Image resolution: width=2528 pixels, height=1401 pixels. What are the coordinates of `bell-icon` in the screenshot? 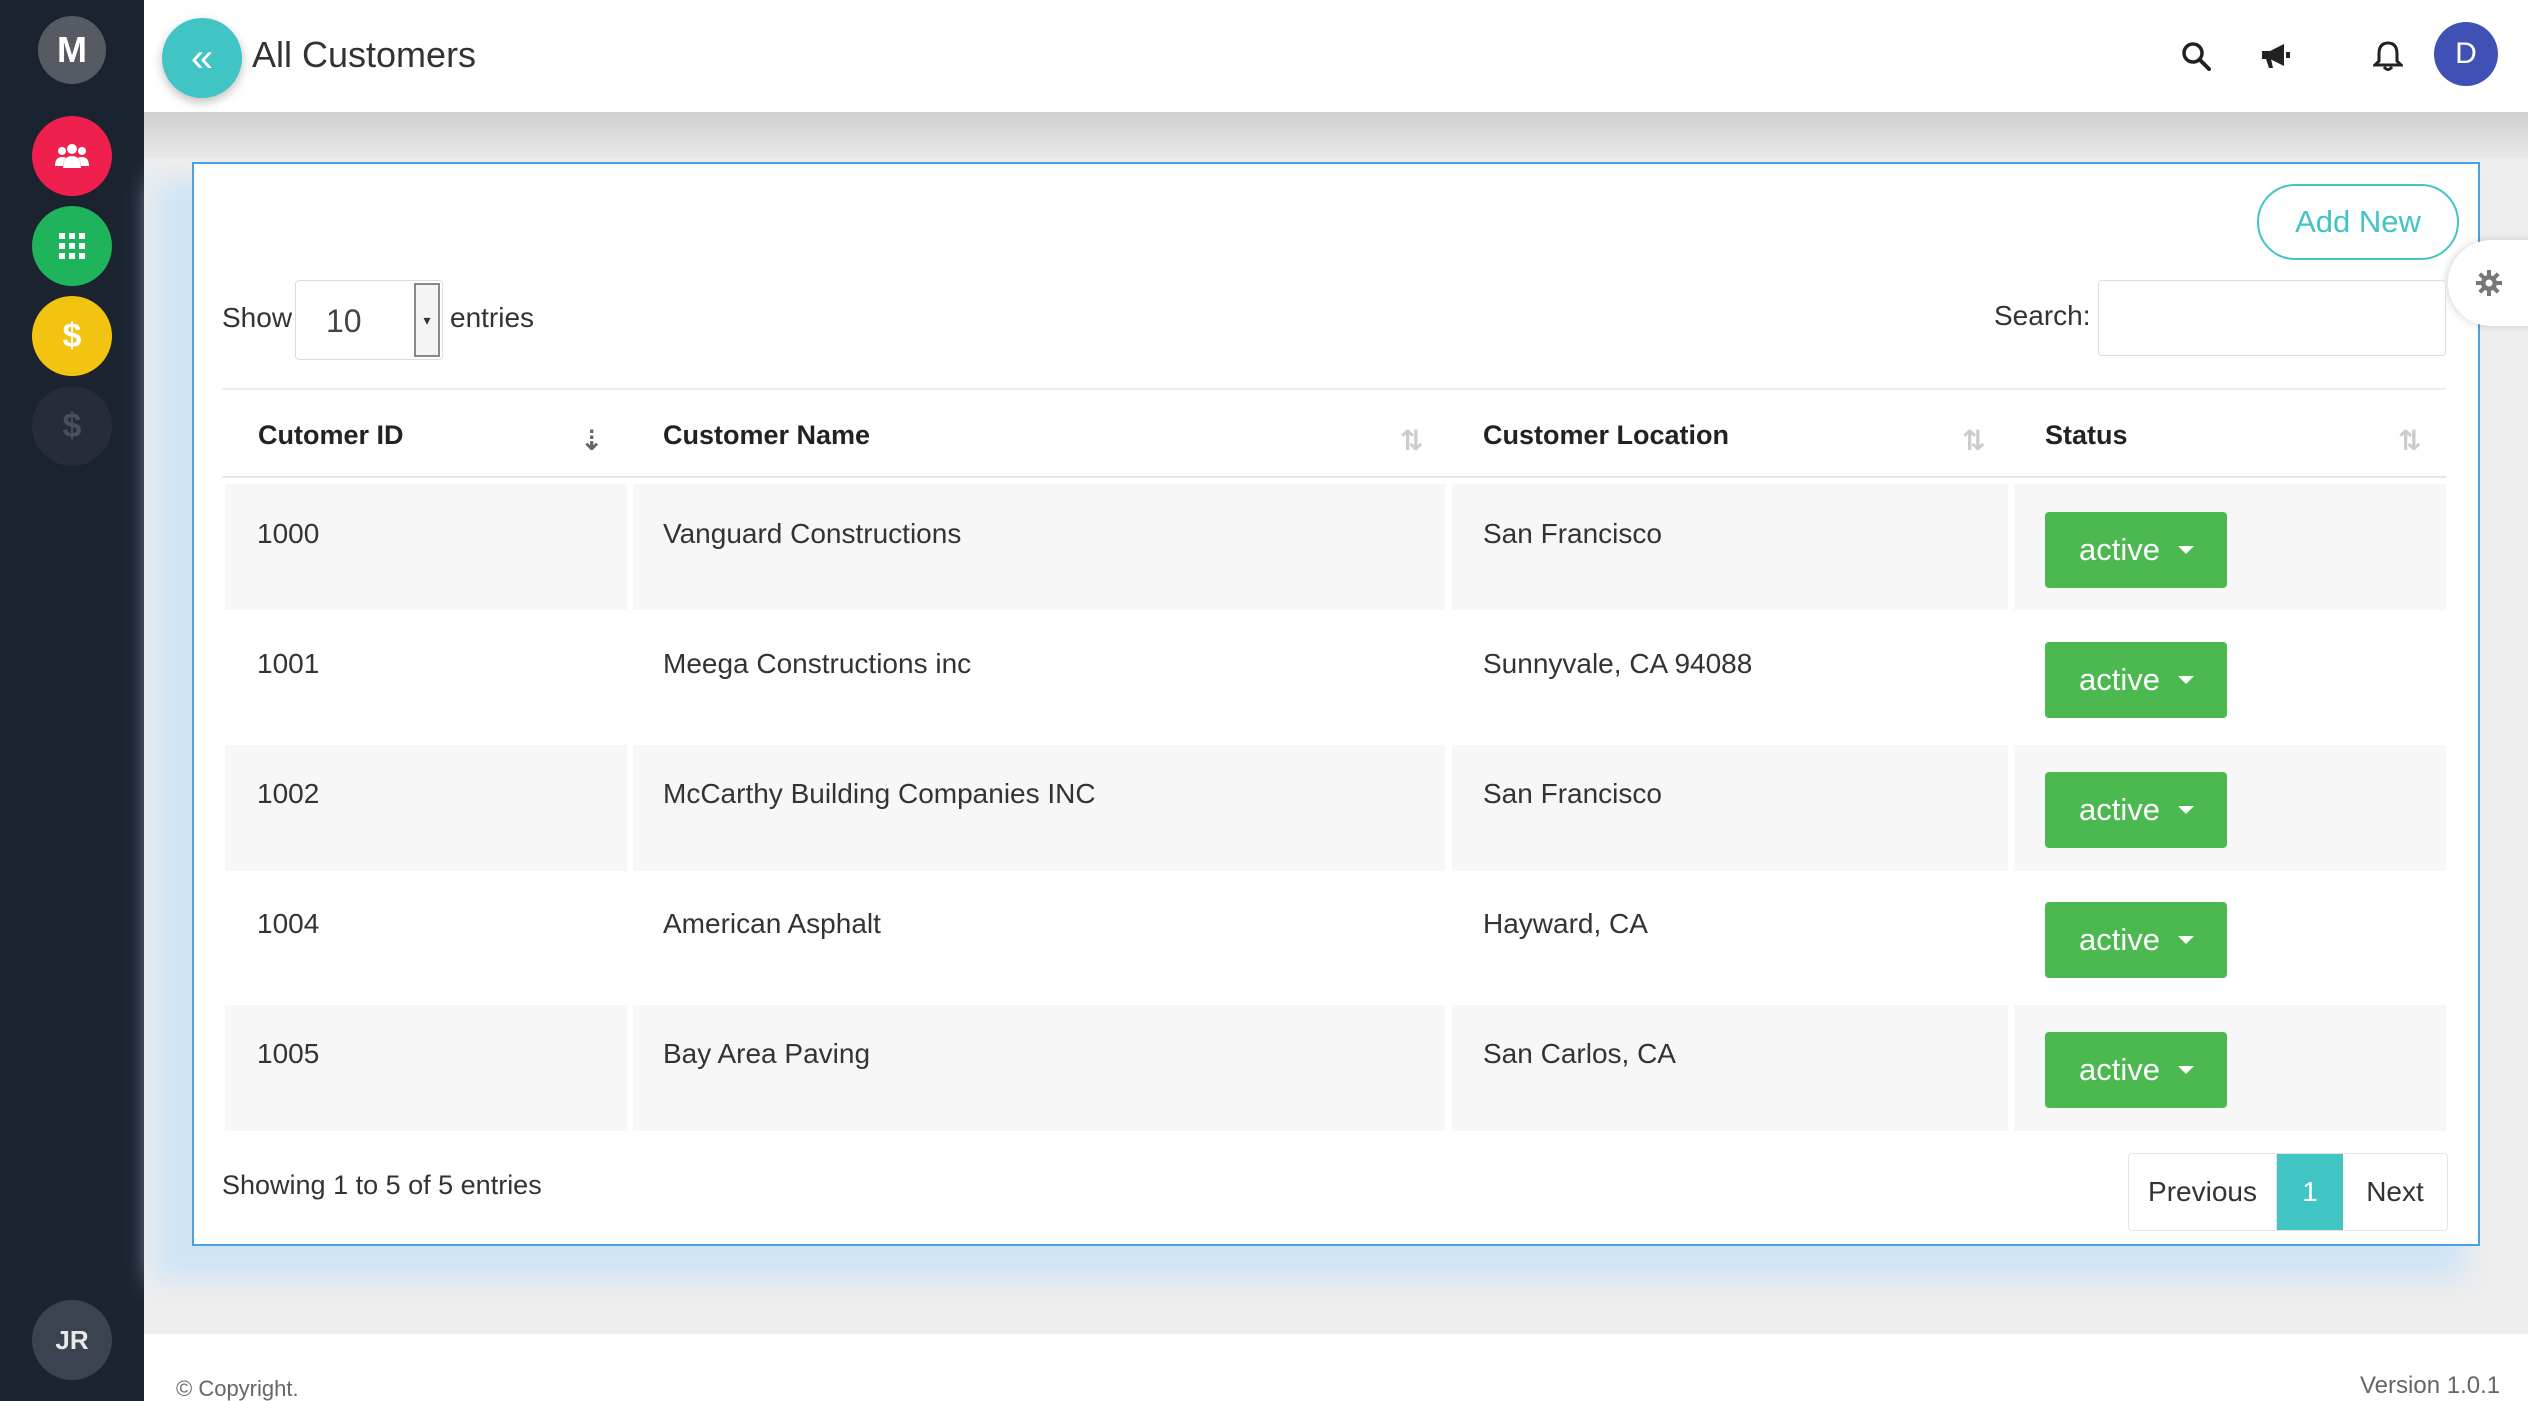 It's located at (2388, 56).